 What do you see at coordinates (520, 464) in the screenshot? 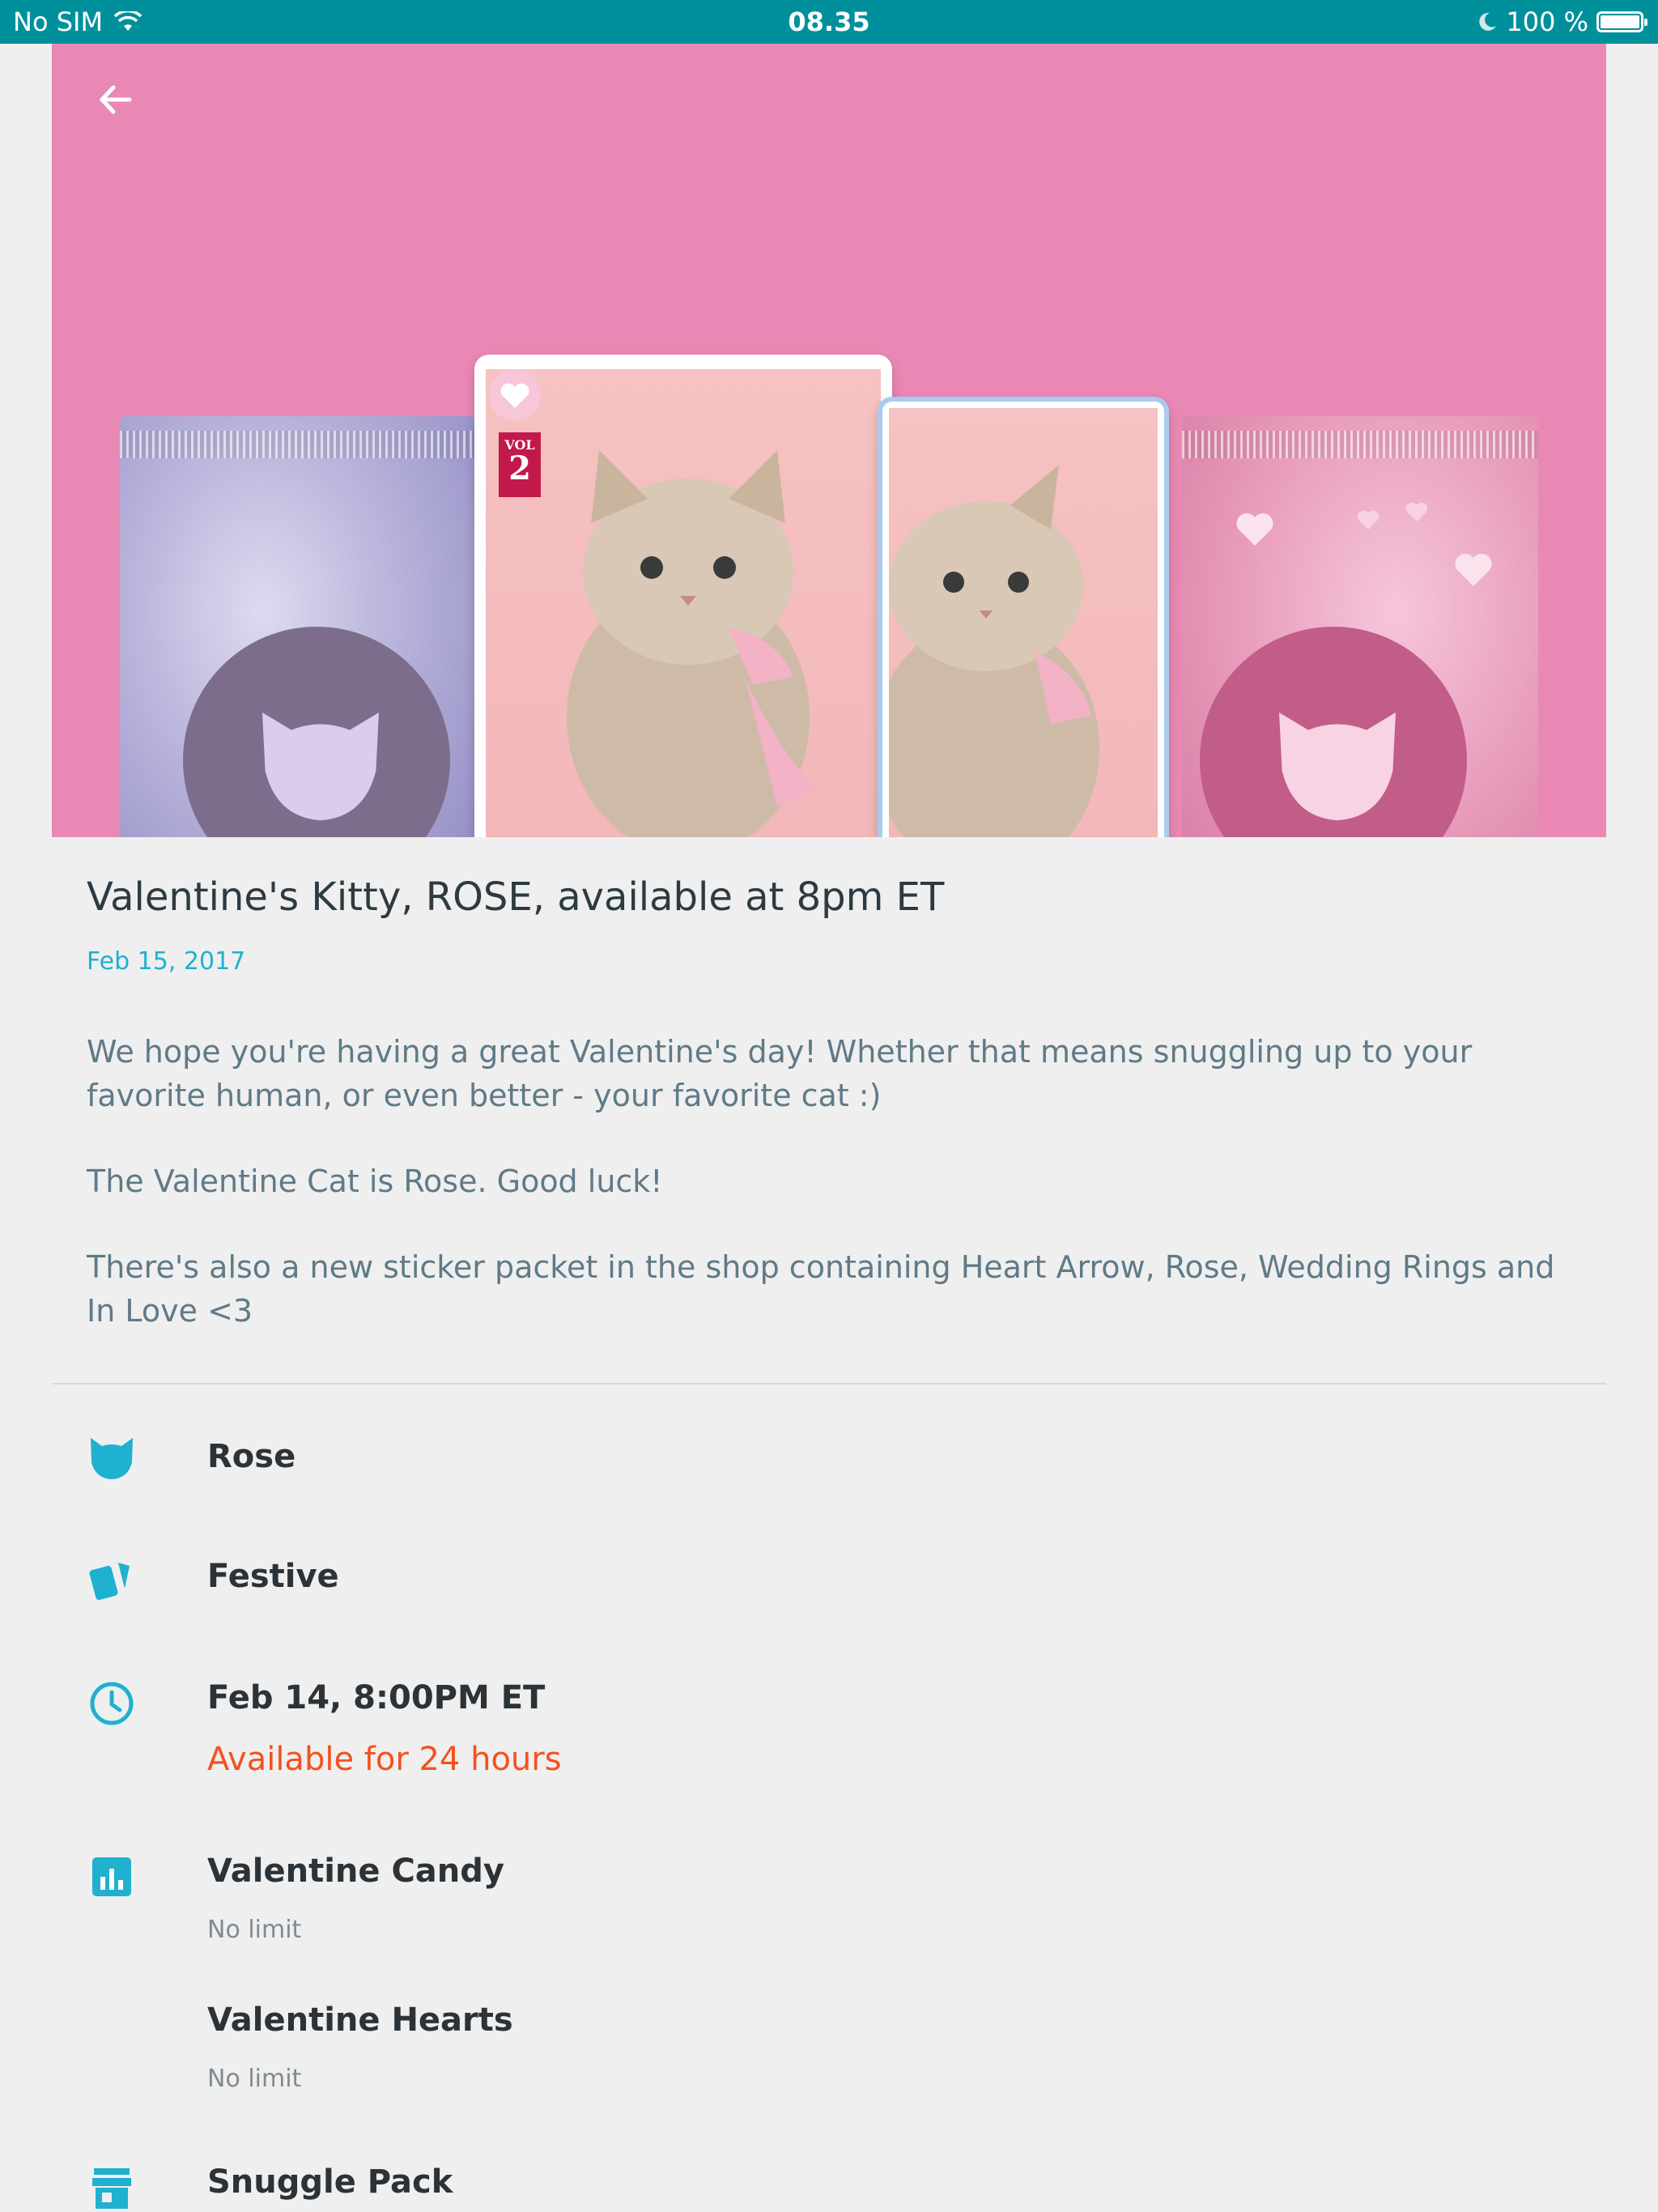
I see `volume-ribbon: VOL 2` at bounding box center [520, 464].